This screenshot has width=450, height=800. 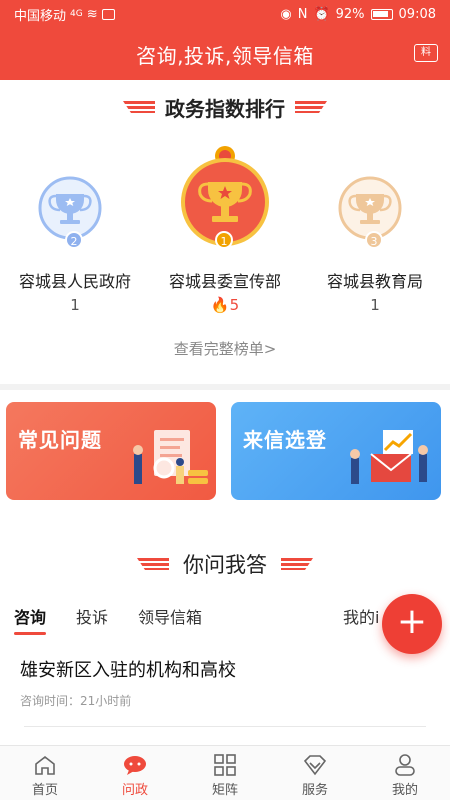 I want to click on faq-card: 常见问题, so click(x=111, y=451).